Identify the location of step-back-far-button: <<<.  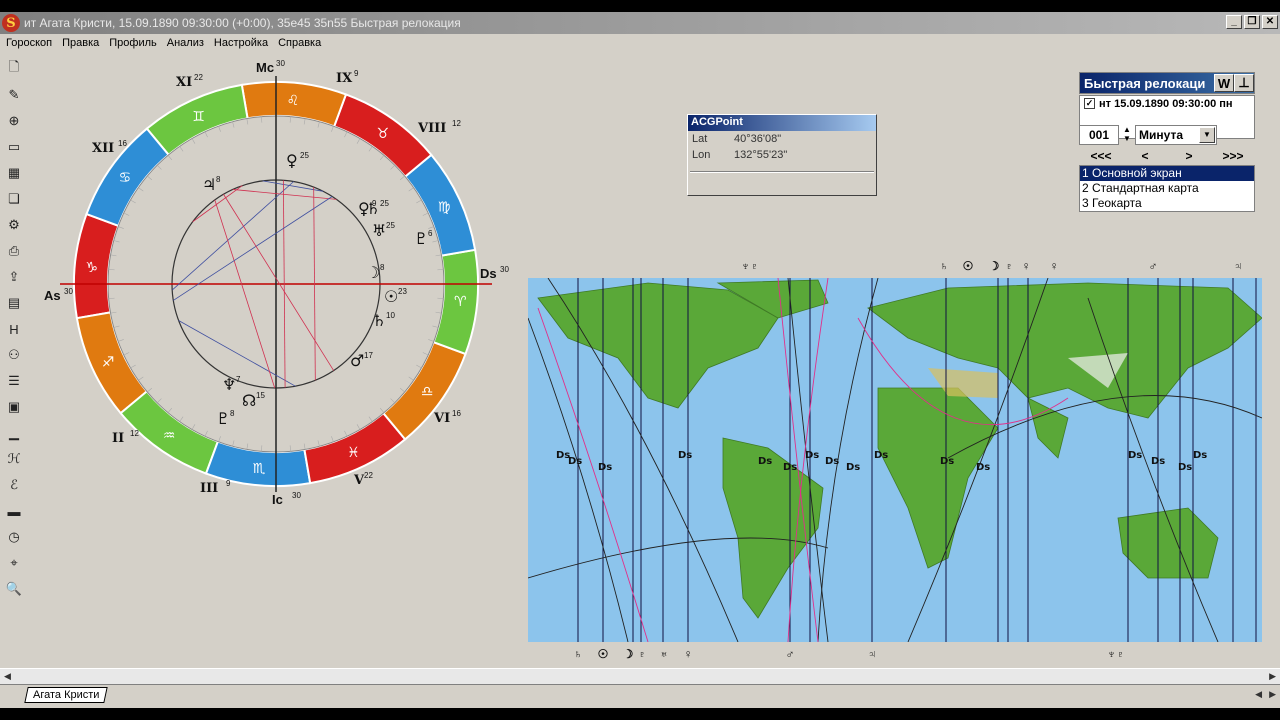
(1101, 156).